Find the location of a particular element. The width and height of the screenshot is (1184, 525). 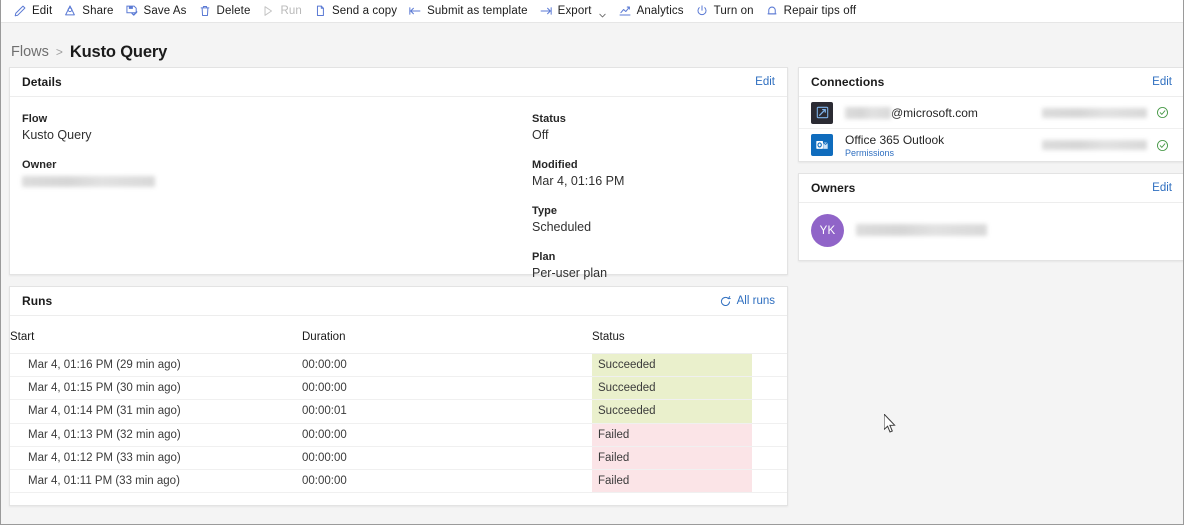

runs-table-header: Start Duration Status is located at coordinates (398, 335).